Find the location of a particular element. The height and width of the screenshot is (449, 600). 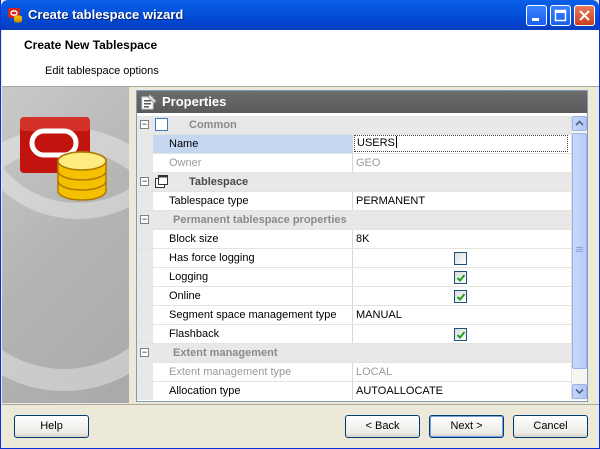

next-button: Next > is located at coordinates (466, 426).